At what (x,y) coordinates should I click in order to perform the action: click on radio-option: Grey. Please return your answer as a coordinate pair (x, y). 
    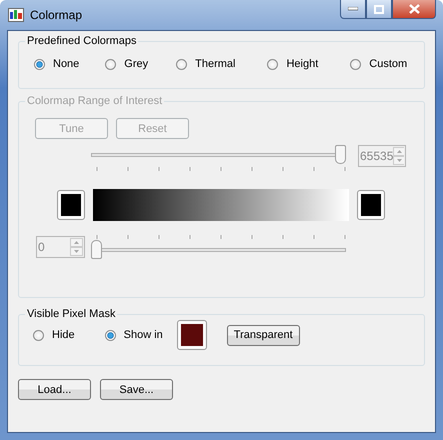
    Looking at the image, I should click on (126, 64).